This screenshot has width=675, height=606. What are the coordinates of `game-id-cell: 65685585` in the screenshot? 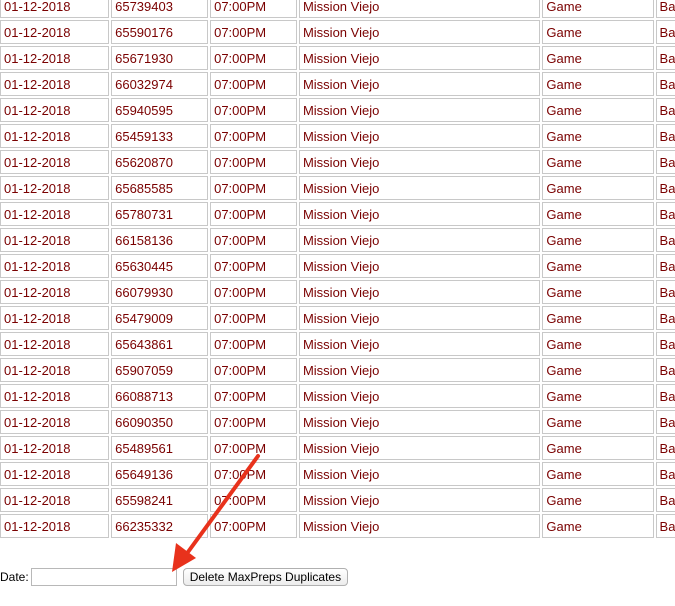 It's located at (160, 188).